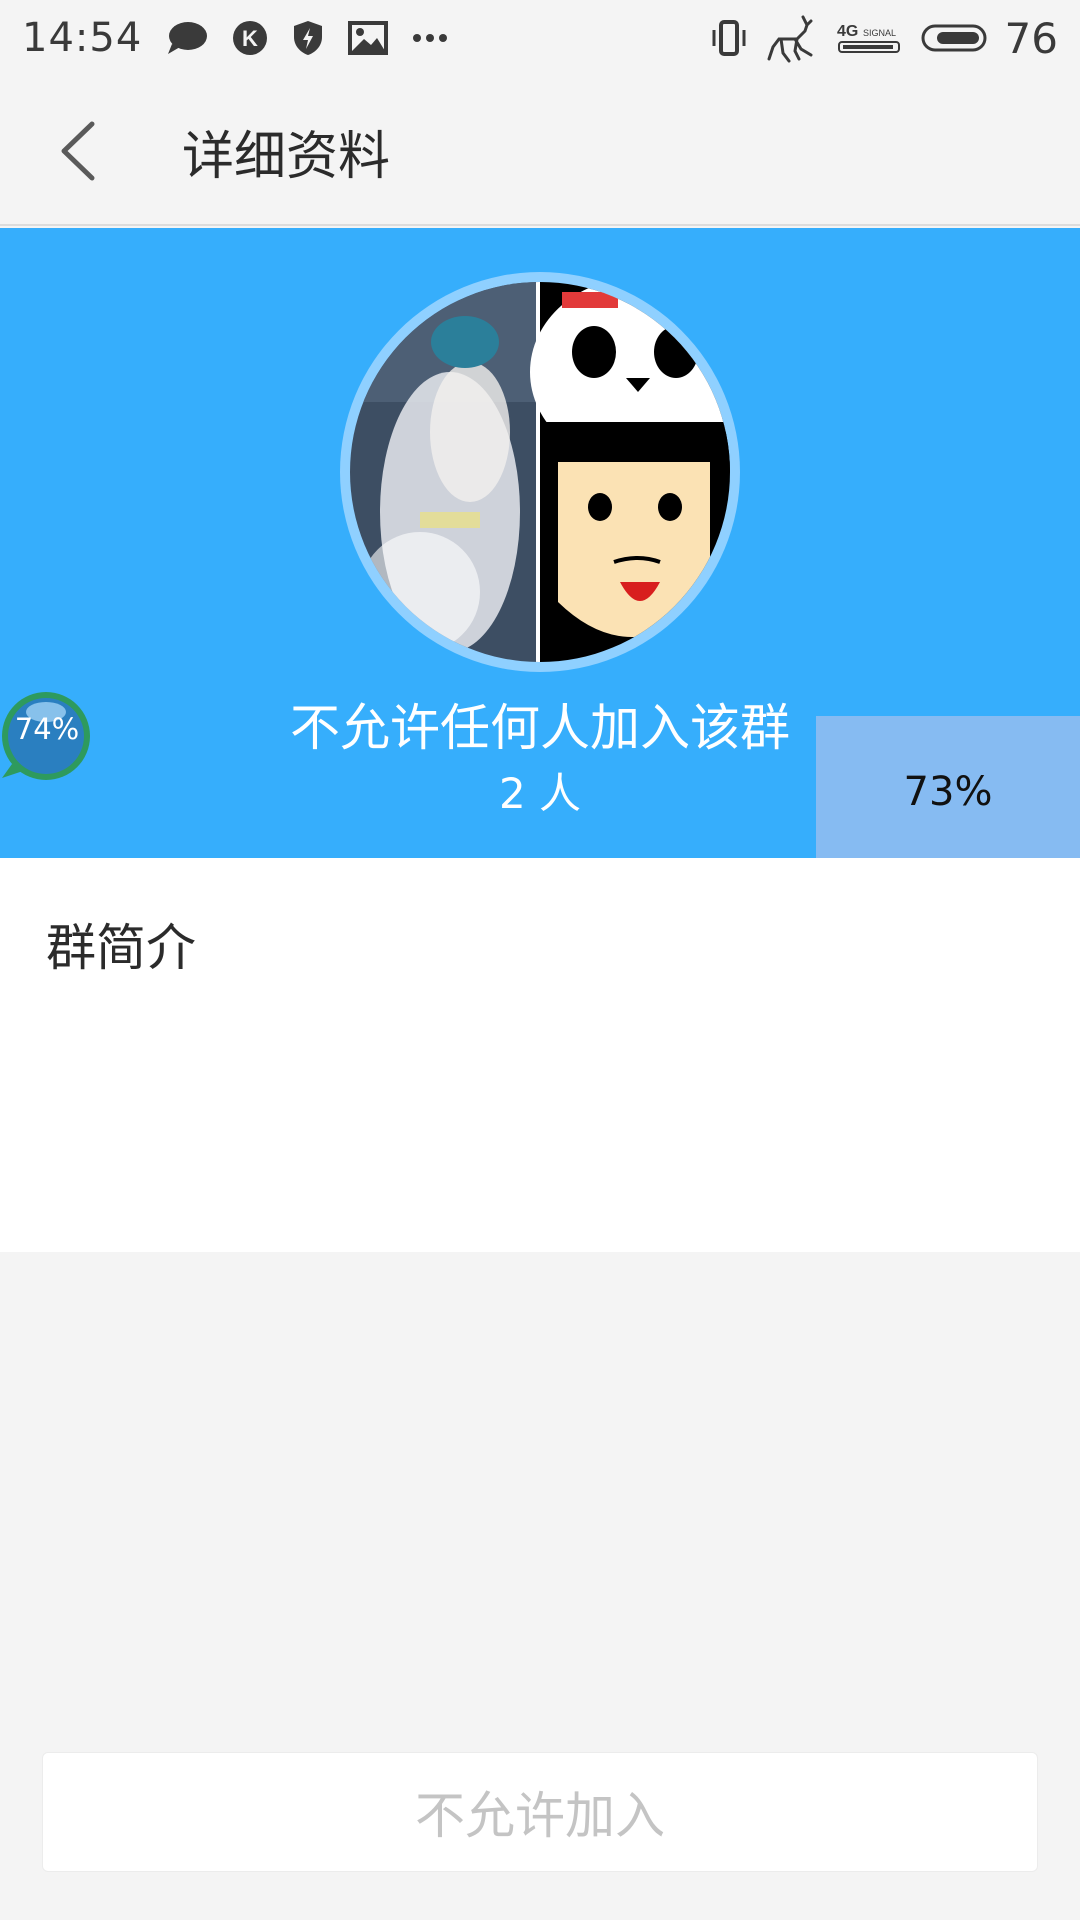 The width and height of the screenshot is (1080, 1920). What do you see at coordinates (188, 38) in the screenshot?
I see `chat-bubble-icon` at bounding box center [188, 38].